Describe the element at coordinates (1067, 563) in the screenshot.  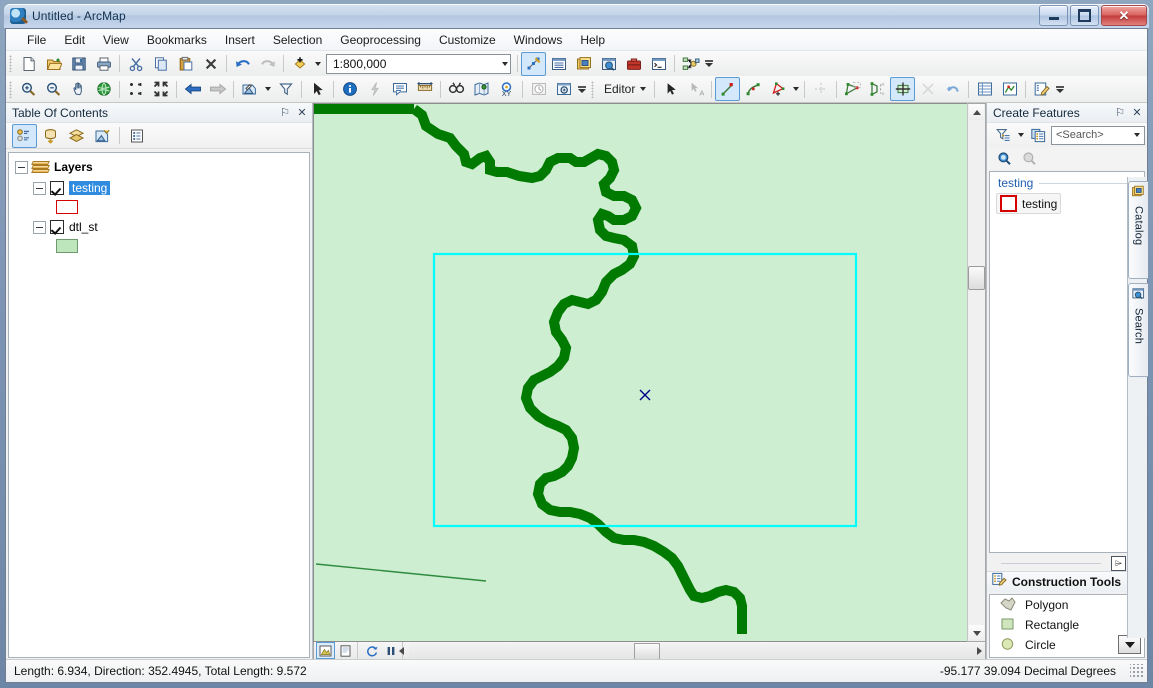
I see `panel-splitter: ⌲ I` at that location.